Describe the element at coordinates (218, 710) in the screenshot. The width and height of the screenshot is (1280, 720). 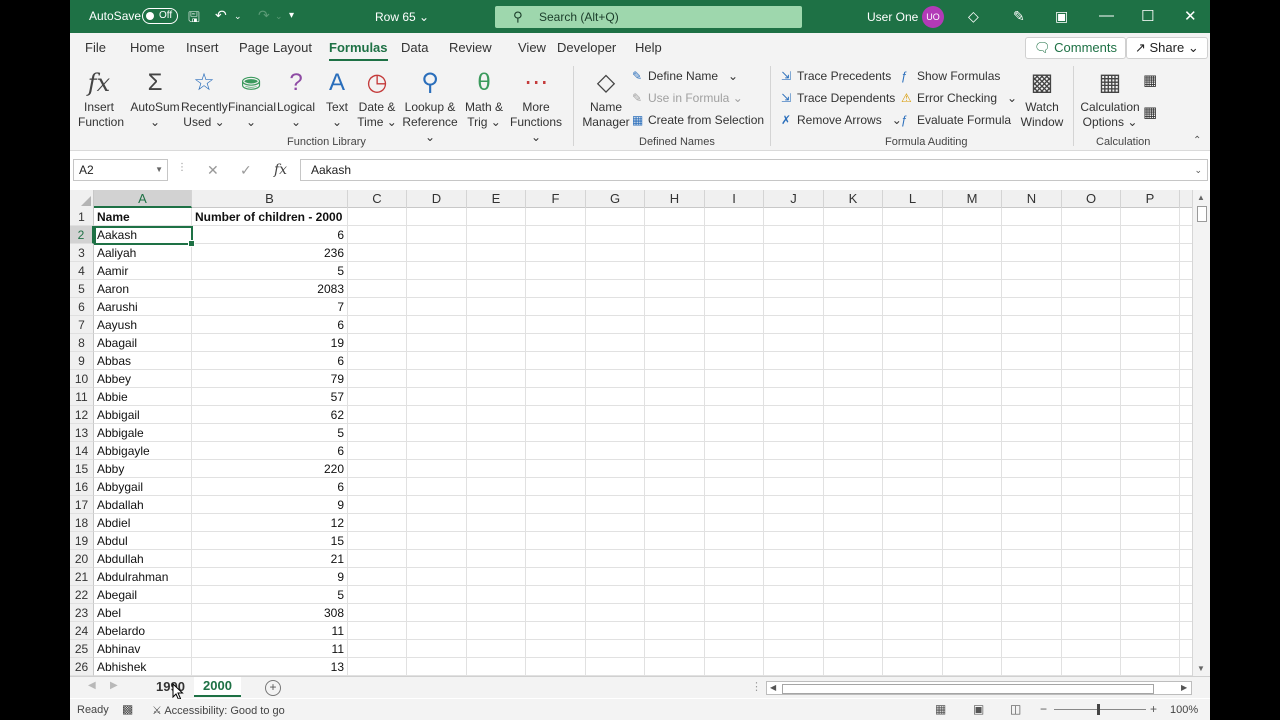
I see `accessibility-status: ⚔ Accessibility: Good to go` at that location.